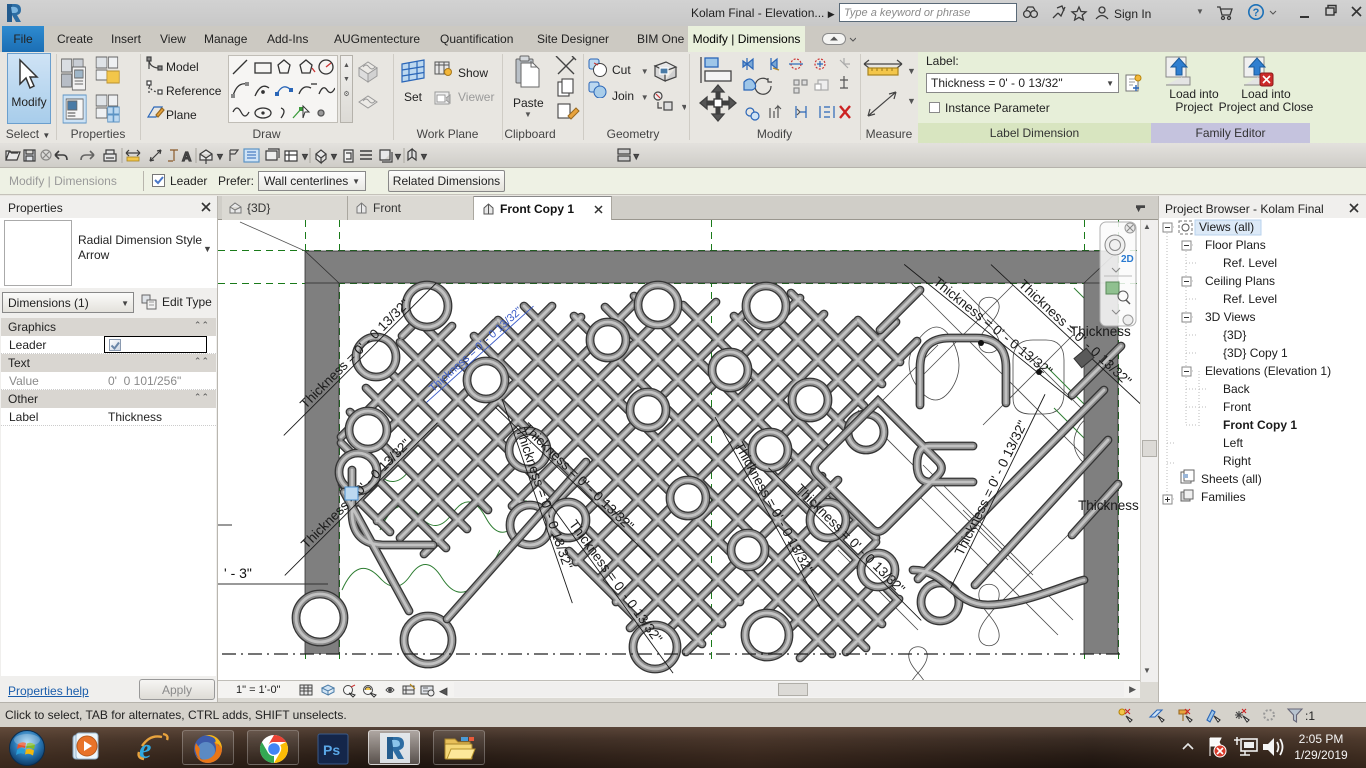 This screenshot has height=768, width=1366. What do you see at coordinates (1233, 443) in the screenshot?
I see `svg-text: Left` at bounding box center [1233, 443].